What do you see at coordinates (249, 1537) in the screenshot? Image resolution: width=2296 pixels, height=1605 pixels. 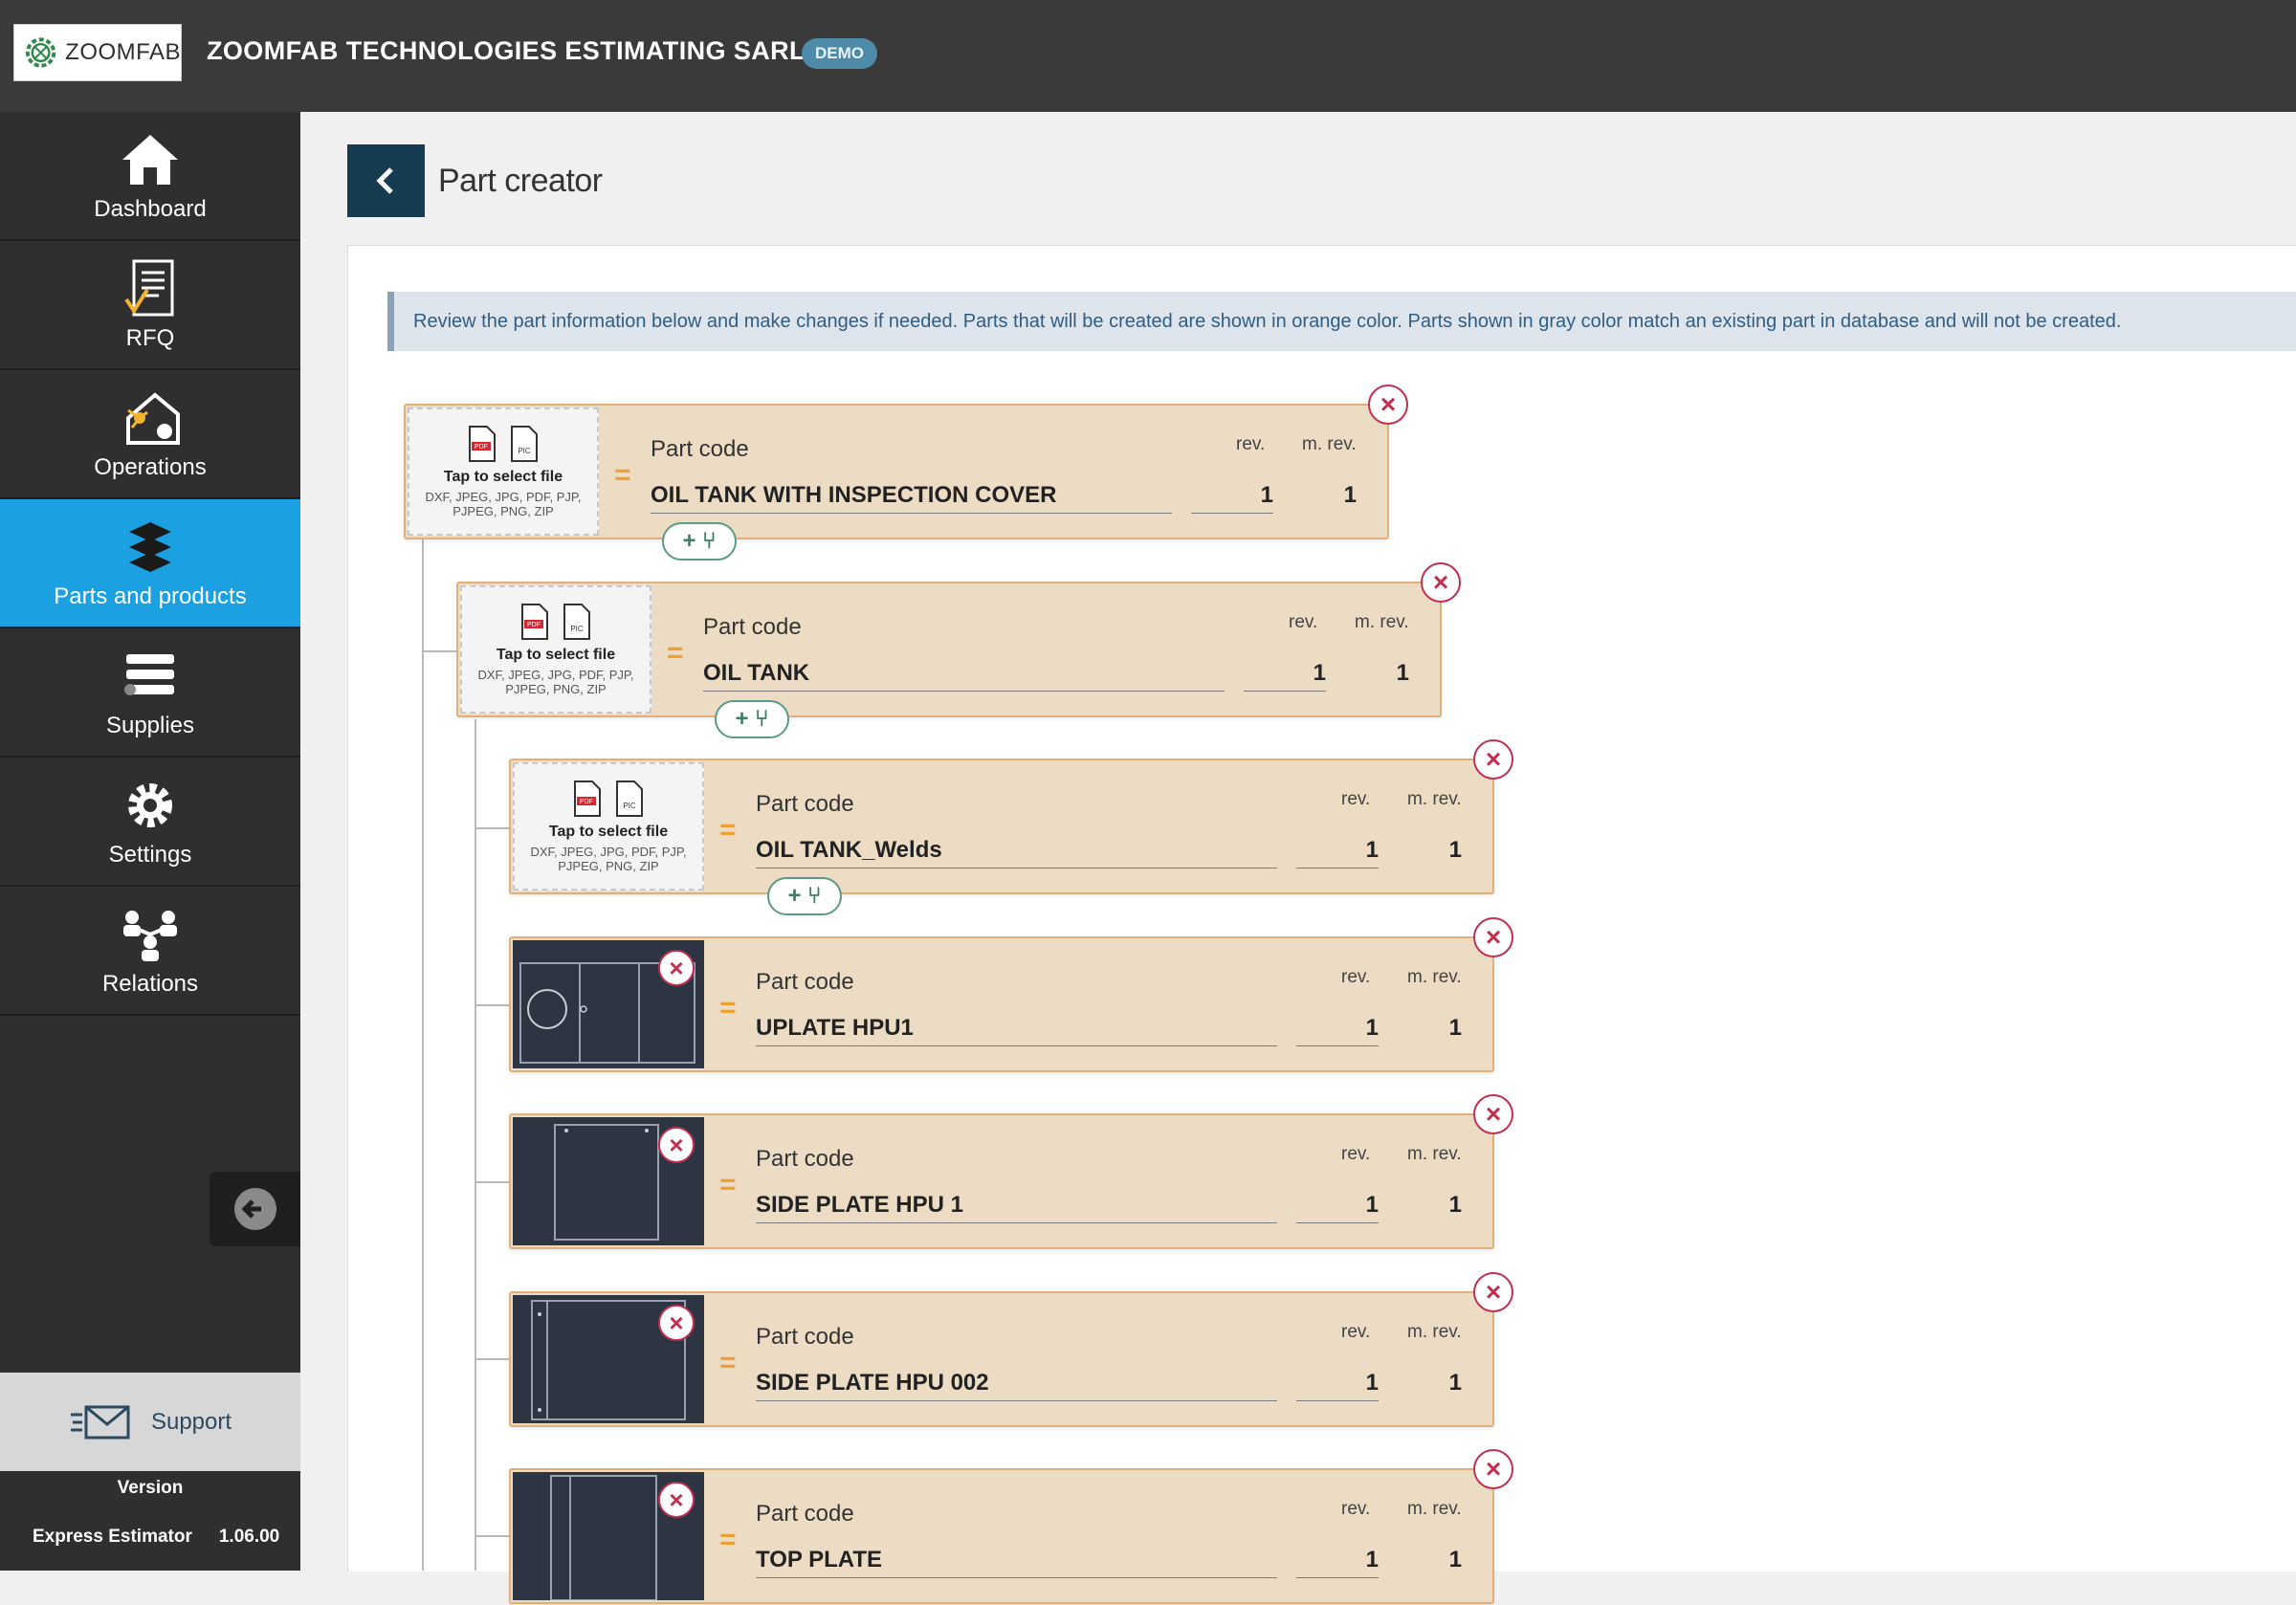 I see `version-number: 1.06.00` at bounding box center [249, 1537].